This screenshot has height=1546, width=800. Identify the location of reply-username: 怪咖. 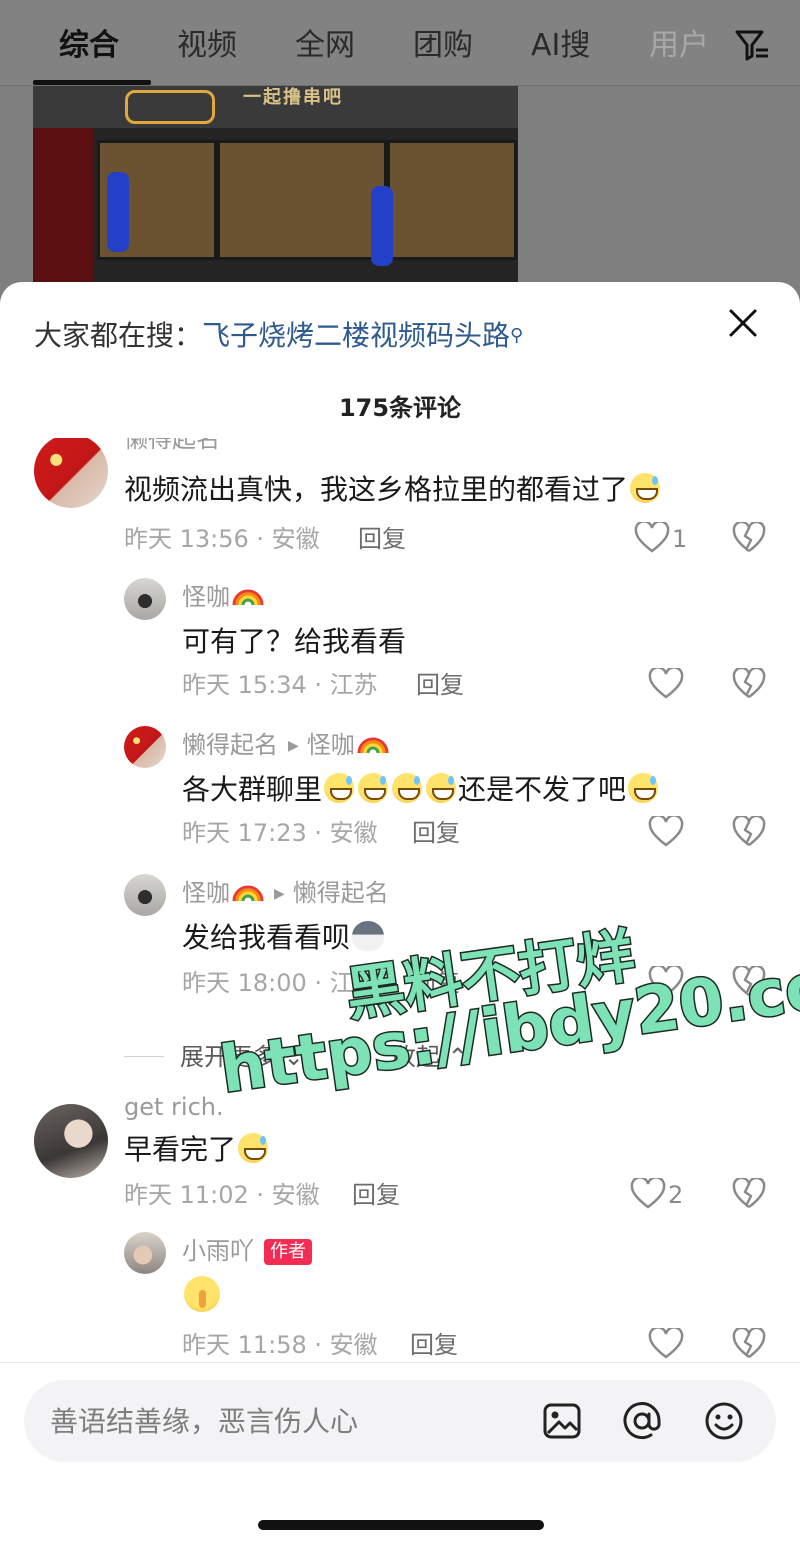
(223, 597).